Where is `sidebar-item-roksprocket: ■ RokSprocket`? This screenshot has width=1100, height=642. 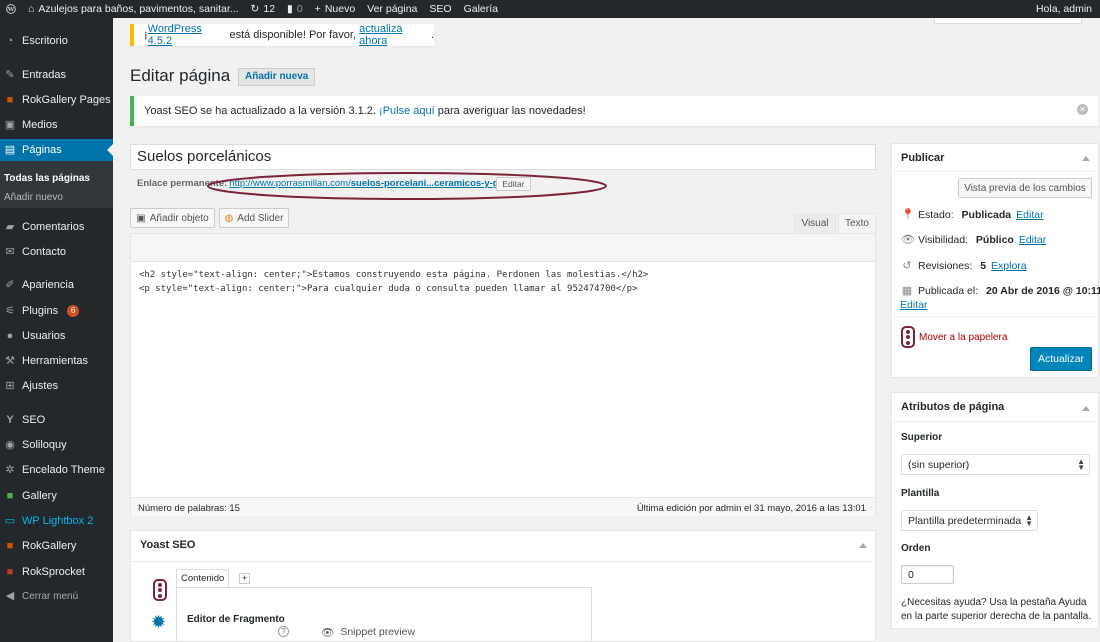
sidebar-item-roksprocket: ■ RokSprocket is located at coordinates (56, 572).